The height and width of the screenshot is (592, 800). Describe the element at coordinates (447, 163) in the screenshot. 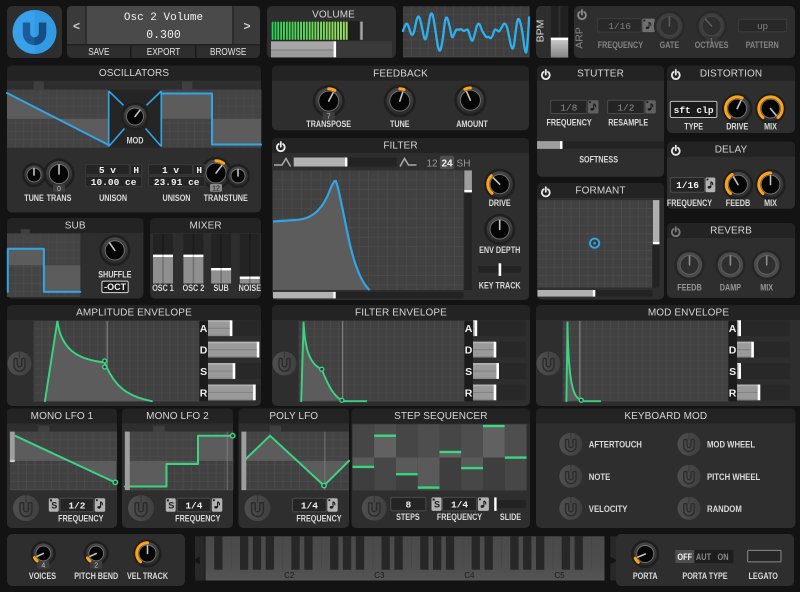

I see `svg-text: 24` at that location.